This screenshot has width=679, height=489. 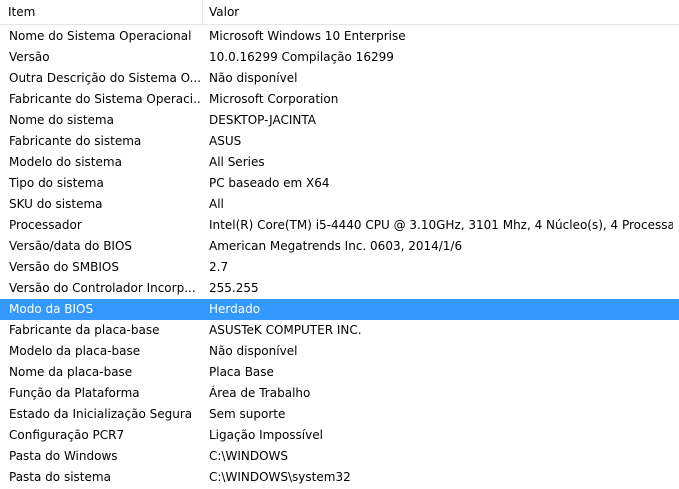 What do you see at coordinates (339, 120) in the screenshot?
I see `list-row: Nome do sistema DESKTOP-JACINTA` at bounding box center [339, 120].